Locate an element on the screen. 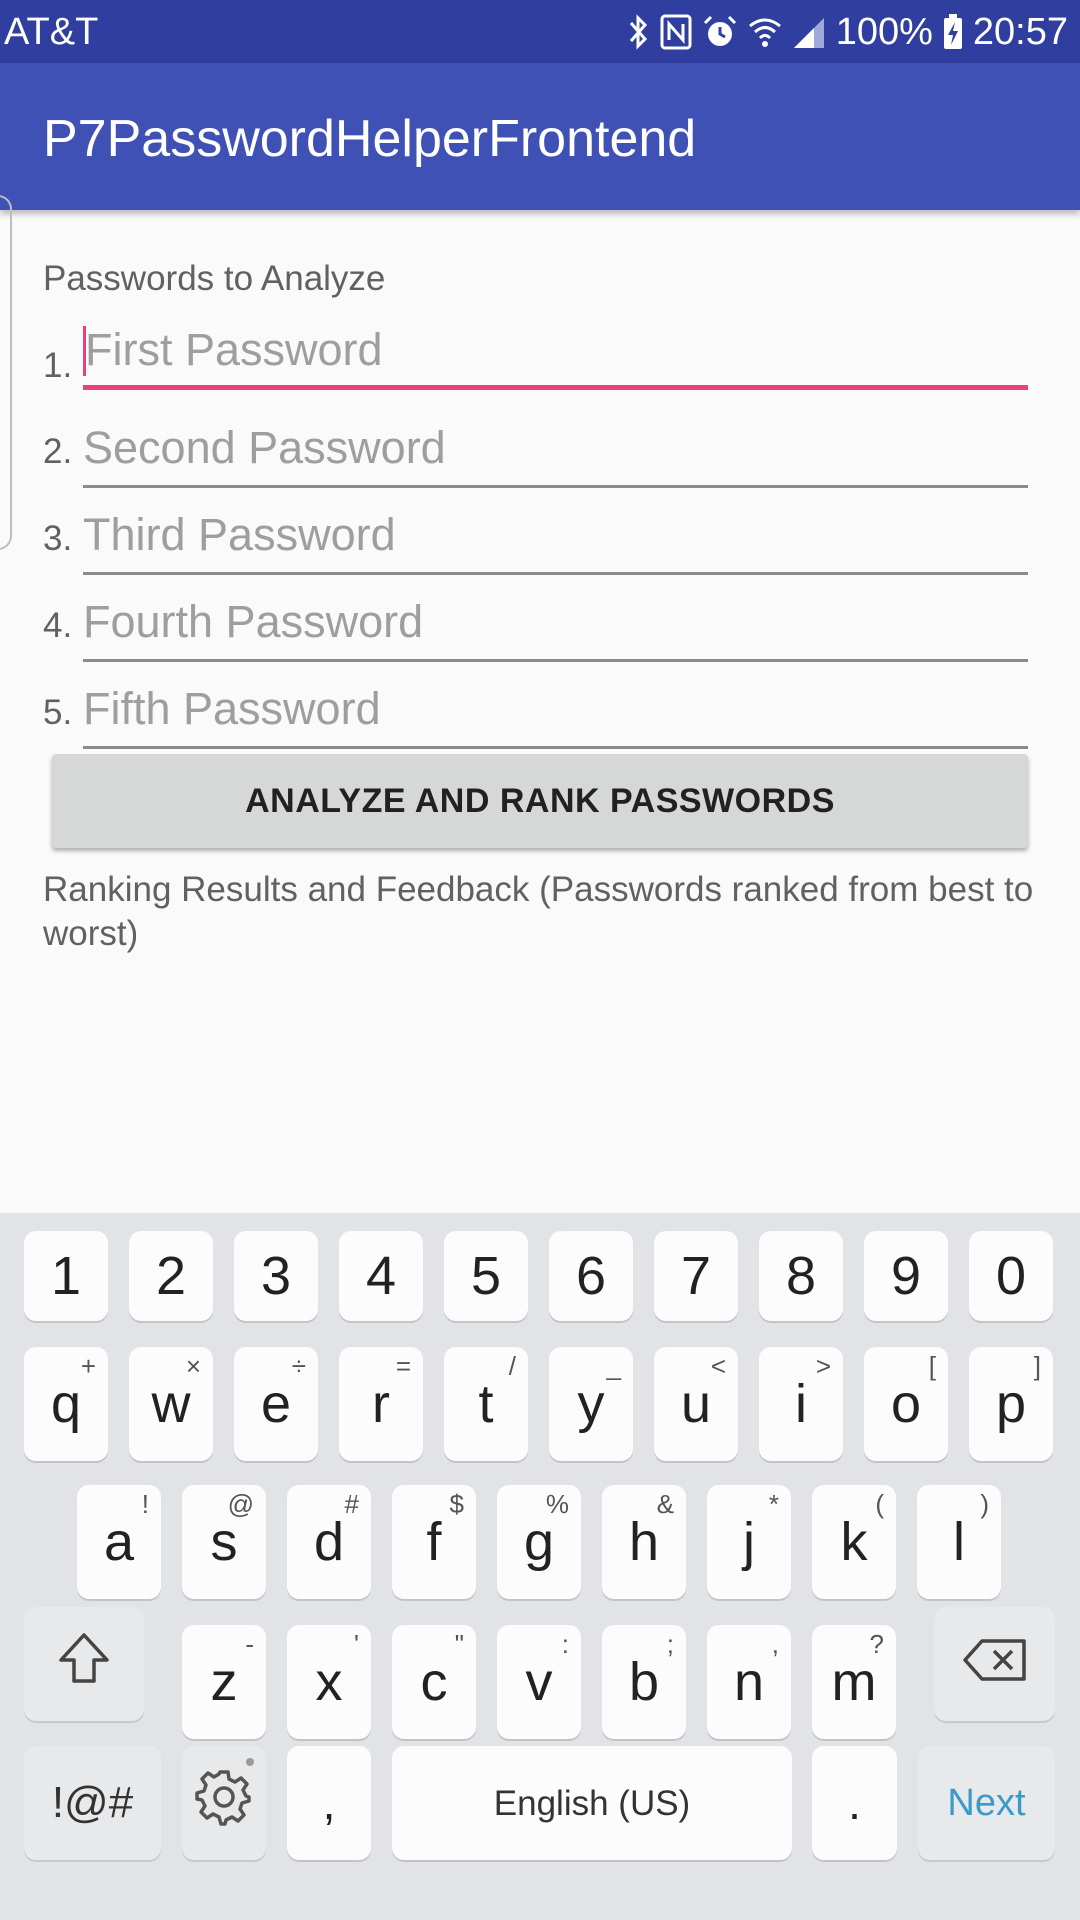  key-8: 8 is located at coordinates (801, 1276).